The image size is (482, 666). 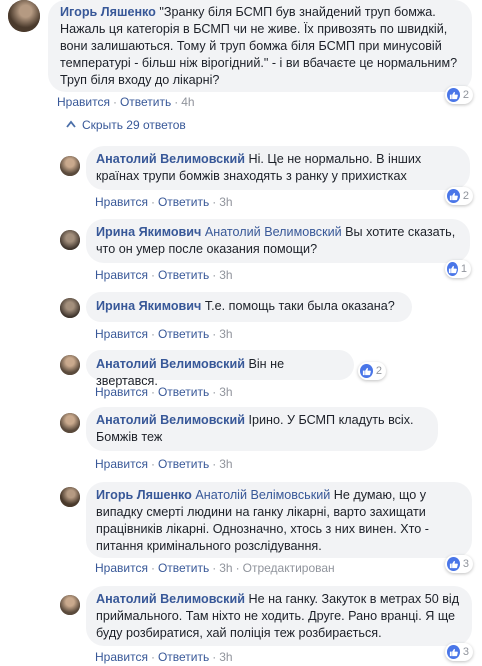 I want to click on edited-label: Отредактирован, so click(x=289, y=568).